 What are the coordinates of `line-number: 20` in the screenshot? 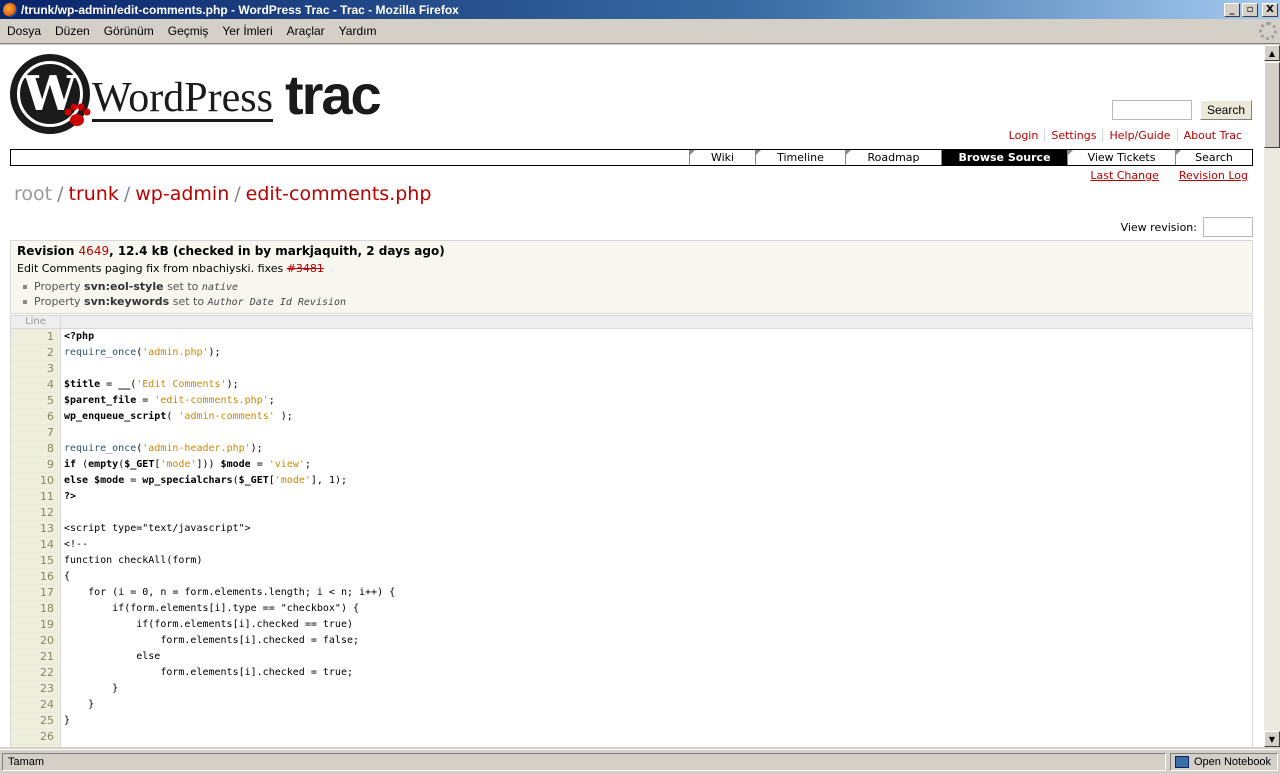 It's located at (36, 641).